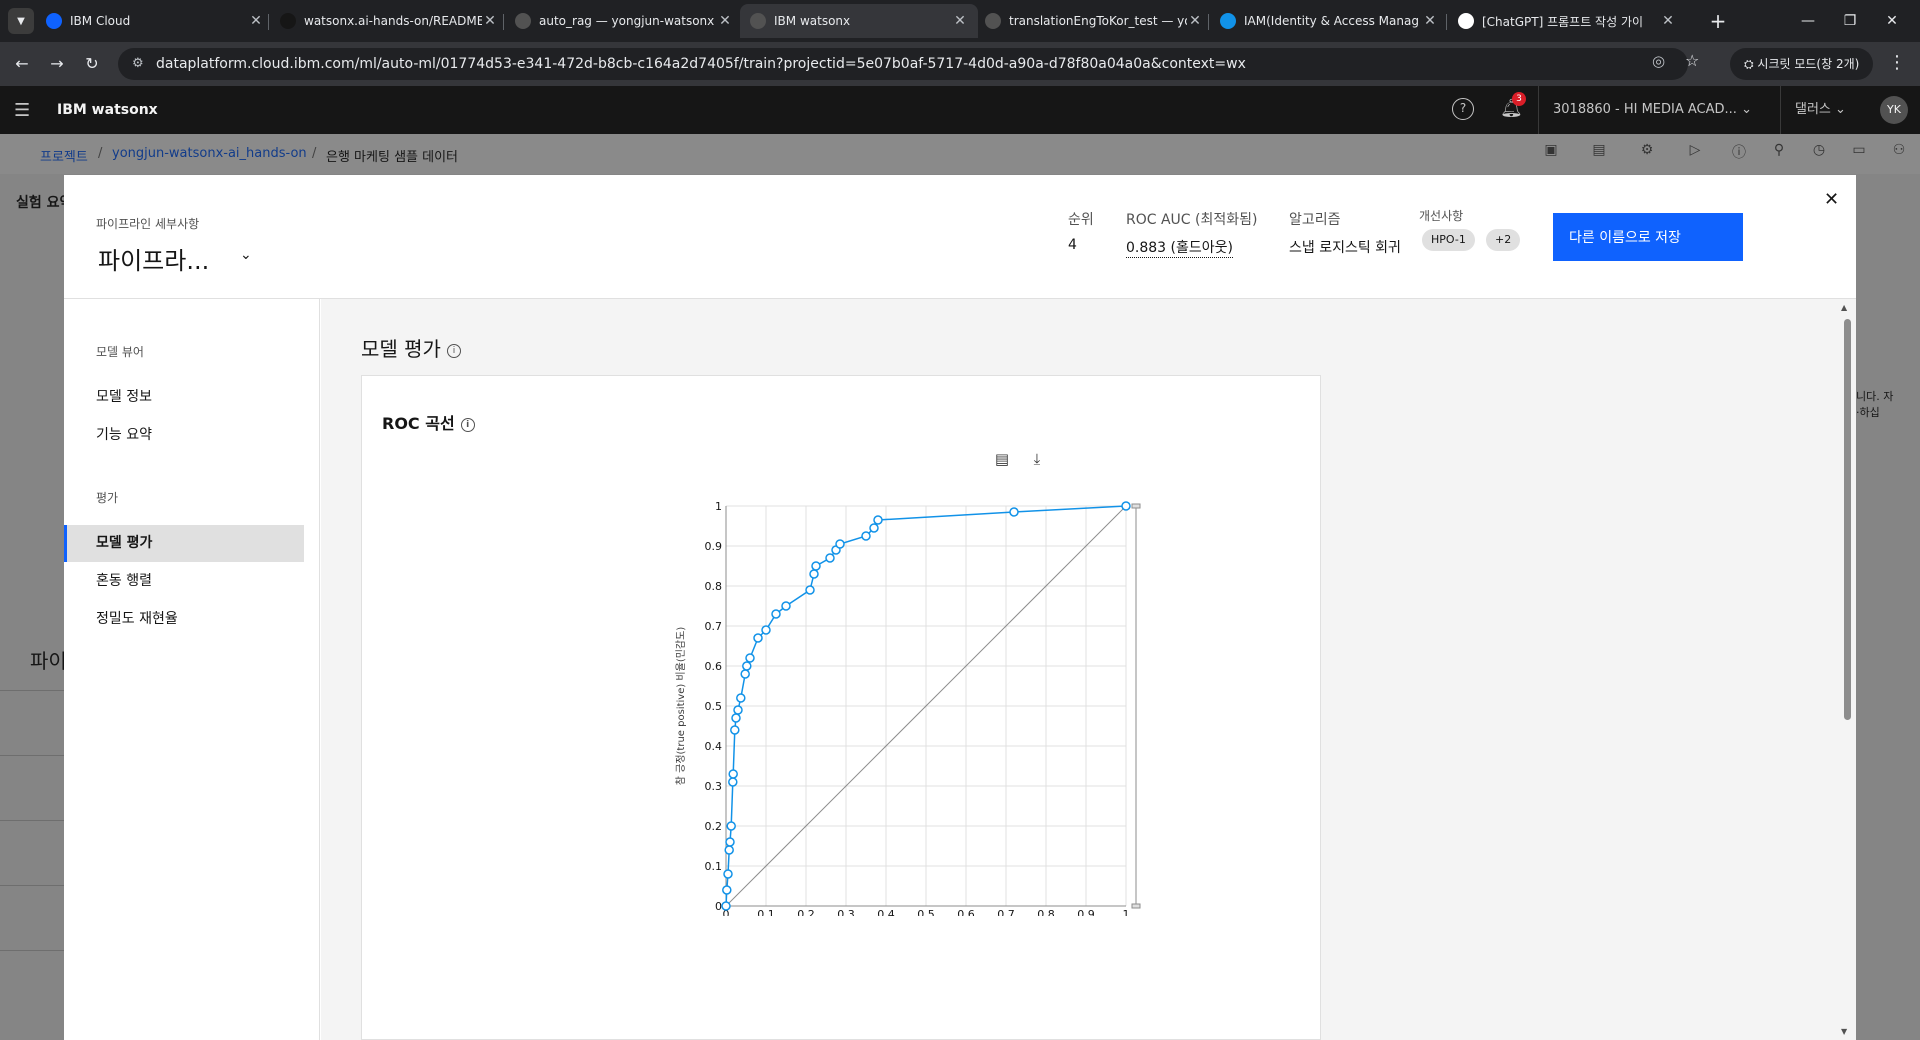 This screenshot has height=1040, width=1920. What do you see at coordinates (1892, 21) in the screenshot?
I see `window-close-icon: ✕` at bounding box center [1892, 21].